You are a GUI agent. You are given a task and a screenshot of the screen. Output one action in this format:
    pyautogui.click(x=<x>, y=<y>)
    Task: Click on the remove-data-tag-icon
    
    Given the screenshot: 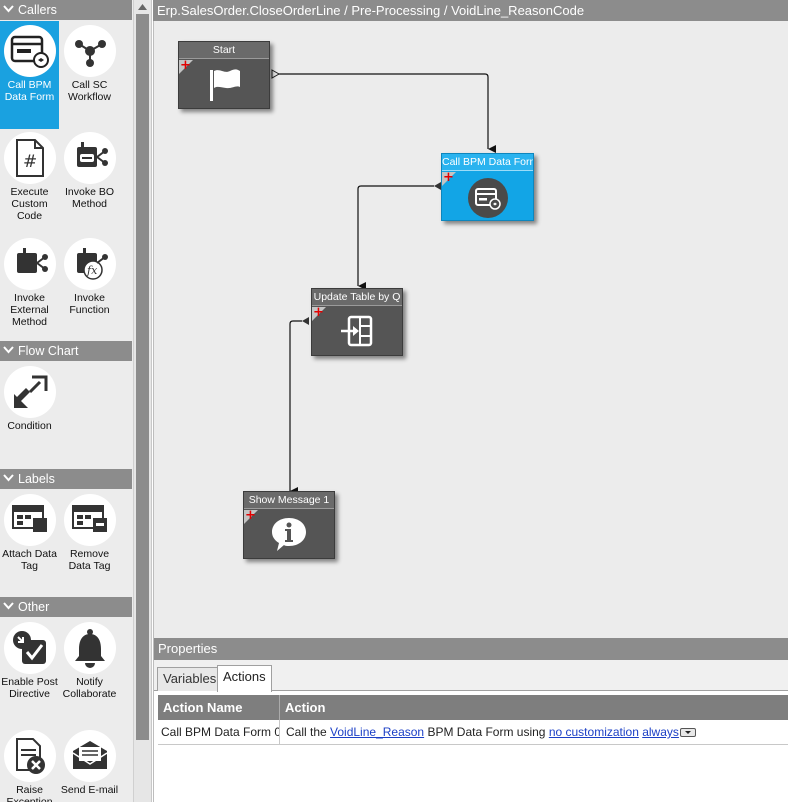 What is the action you would take?
    pyautogui.click(x=90, y=520)
    